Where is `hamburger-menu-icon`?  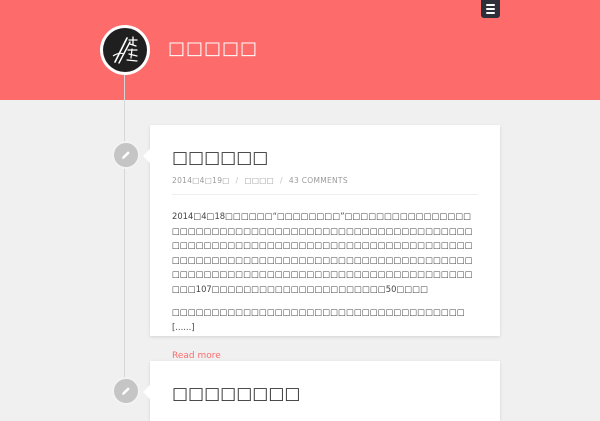
hamburger-menu-icon is located at coordinates (490, 5).